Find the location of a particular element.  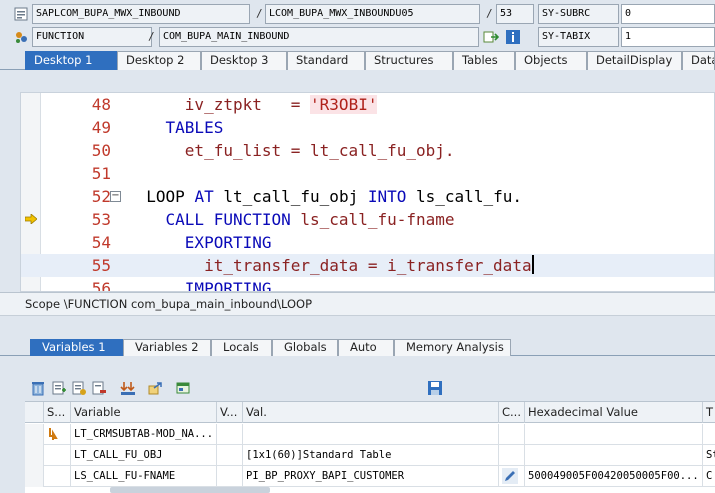

code-token: et_fu_list = lt_call_fu_obj. is located at coordinates (291, 150).